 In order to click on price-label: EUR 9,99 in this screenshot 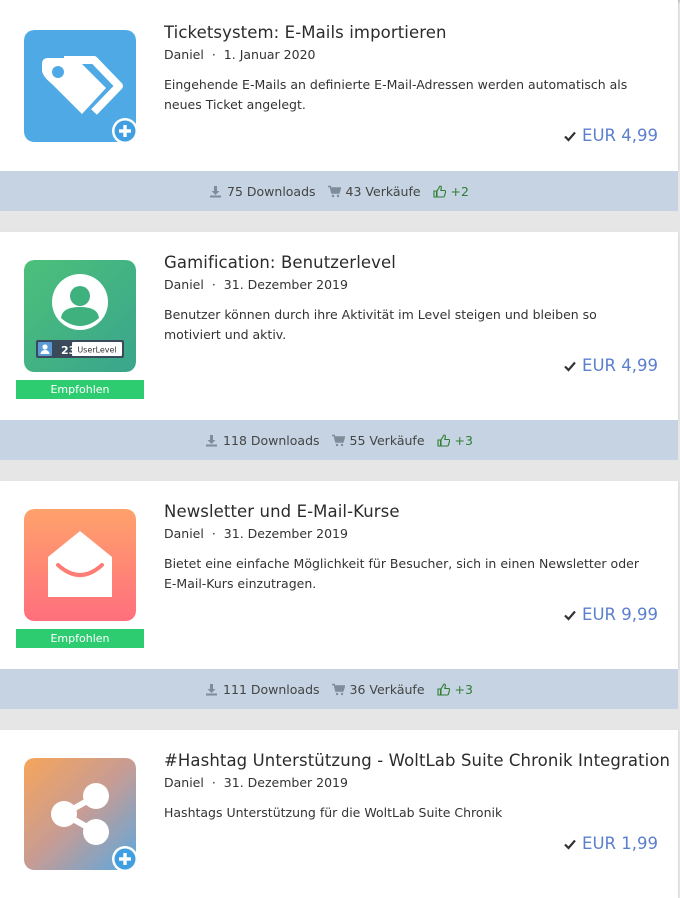, I will do `click(620, 614)`.